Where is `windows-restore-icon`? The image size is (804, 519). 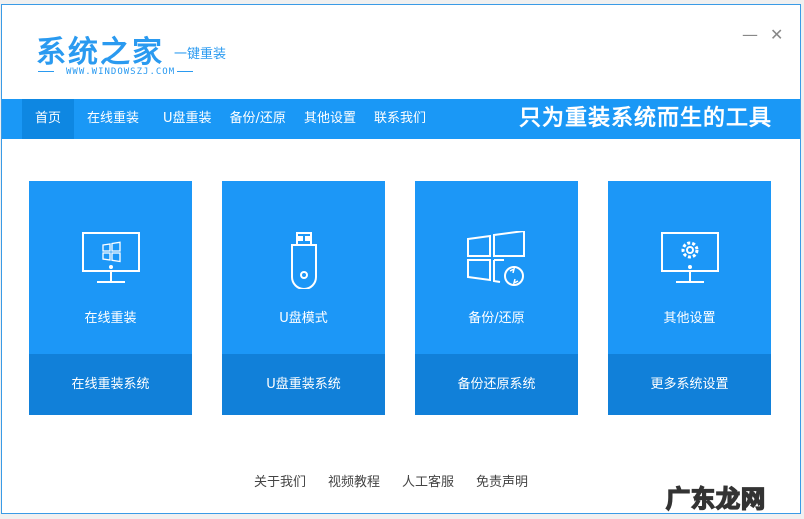
windows-restore-icon is located at coordinates (496, 261).